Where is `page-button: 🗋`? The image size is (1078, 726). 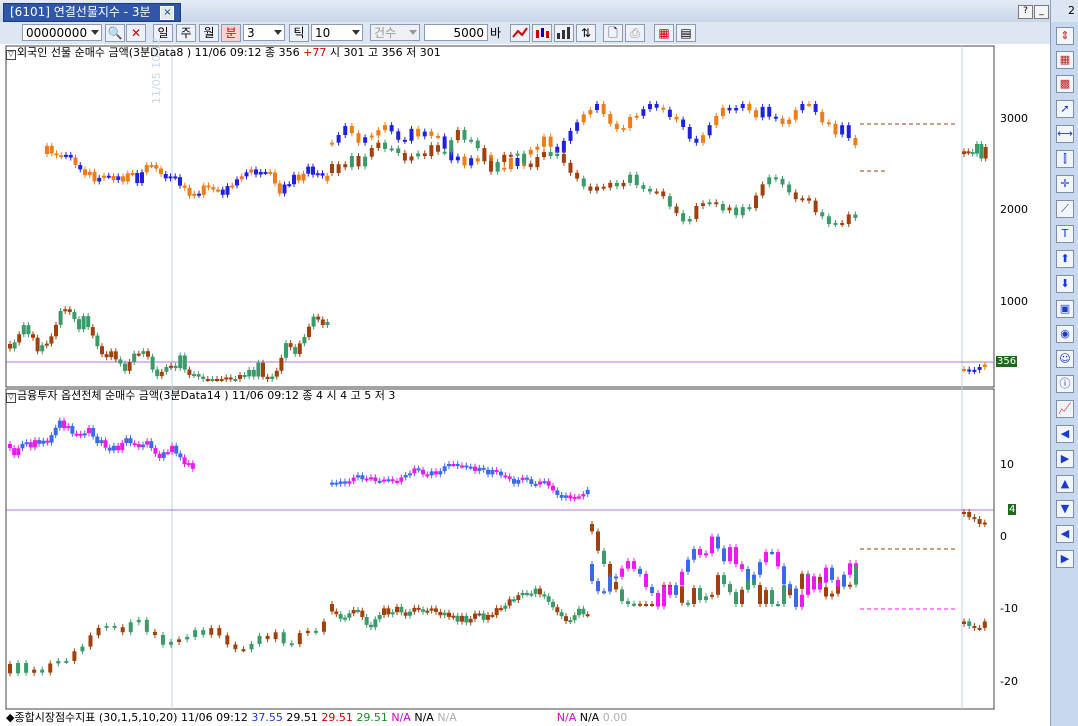 page-button: 🗋 is located at coordinates (613, 33).